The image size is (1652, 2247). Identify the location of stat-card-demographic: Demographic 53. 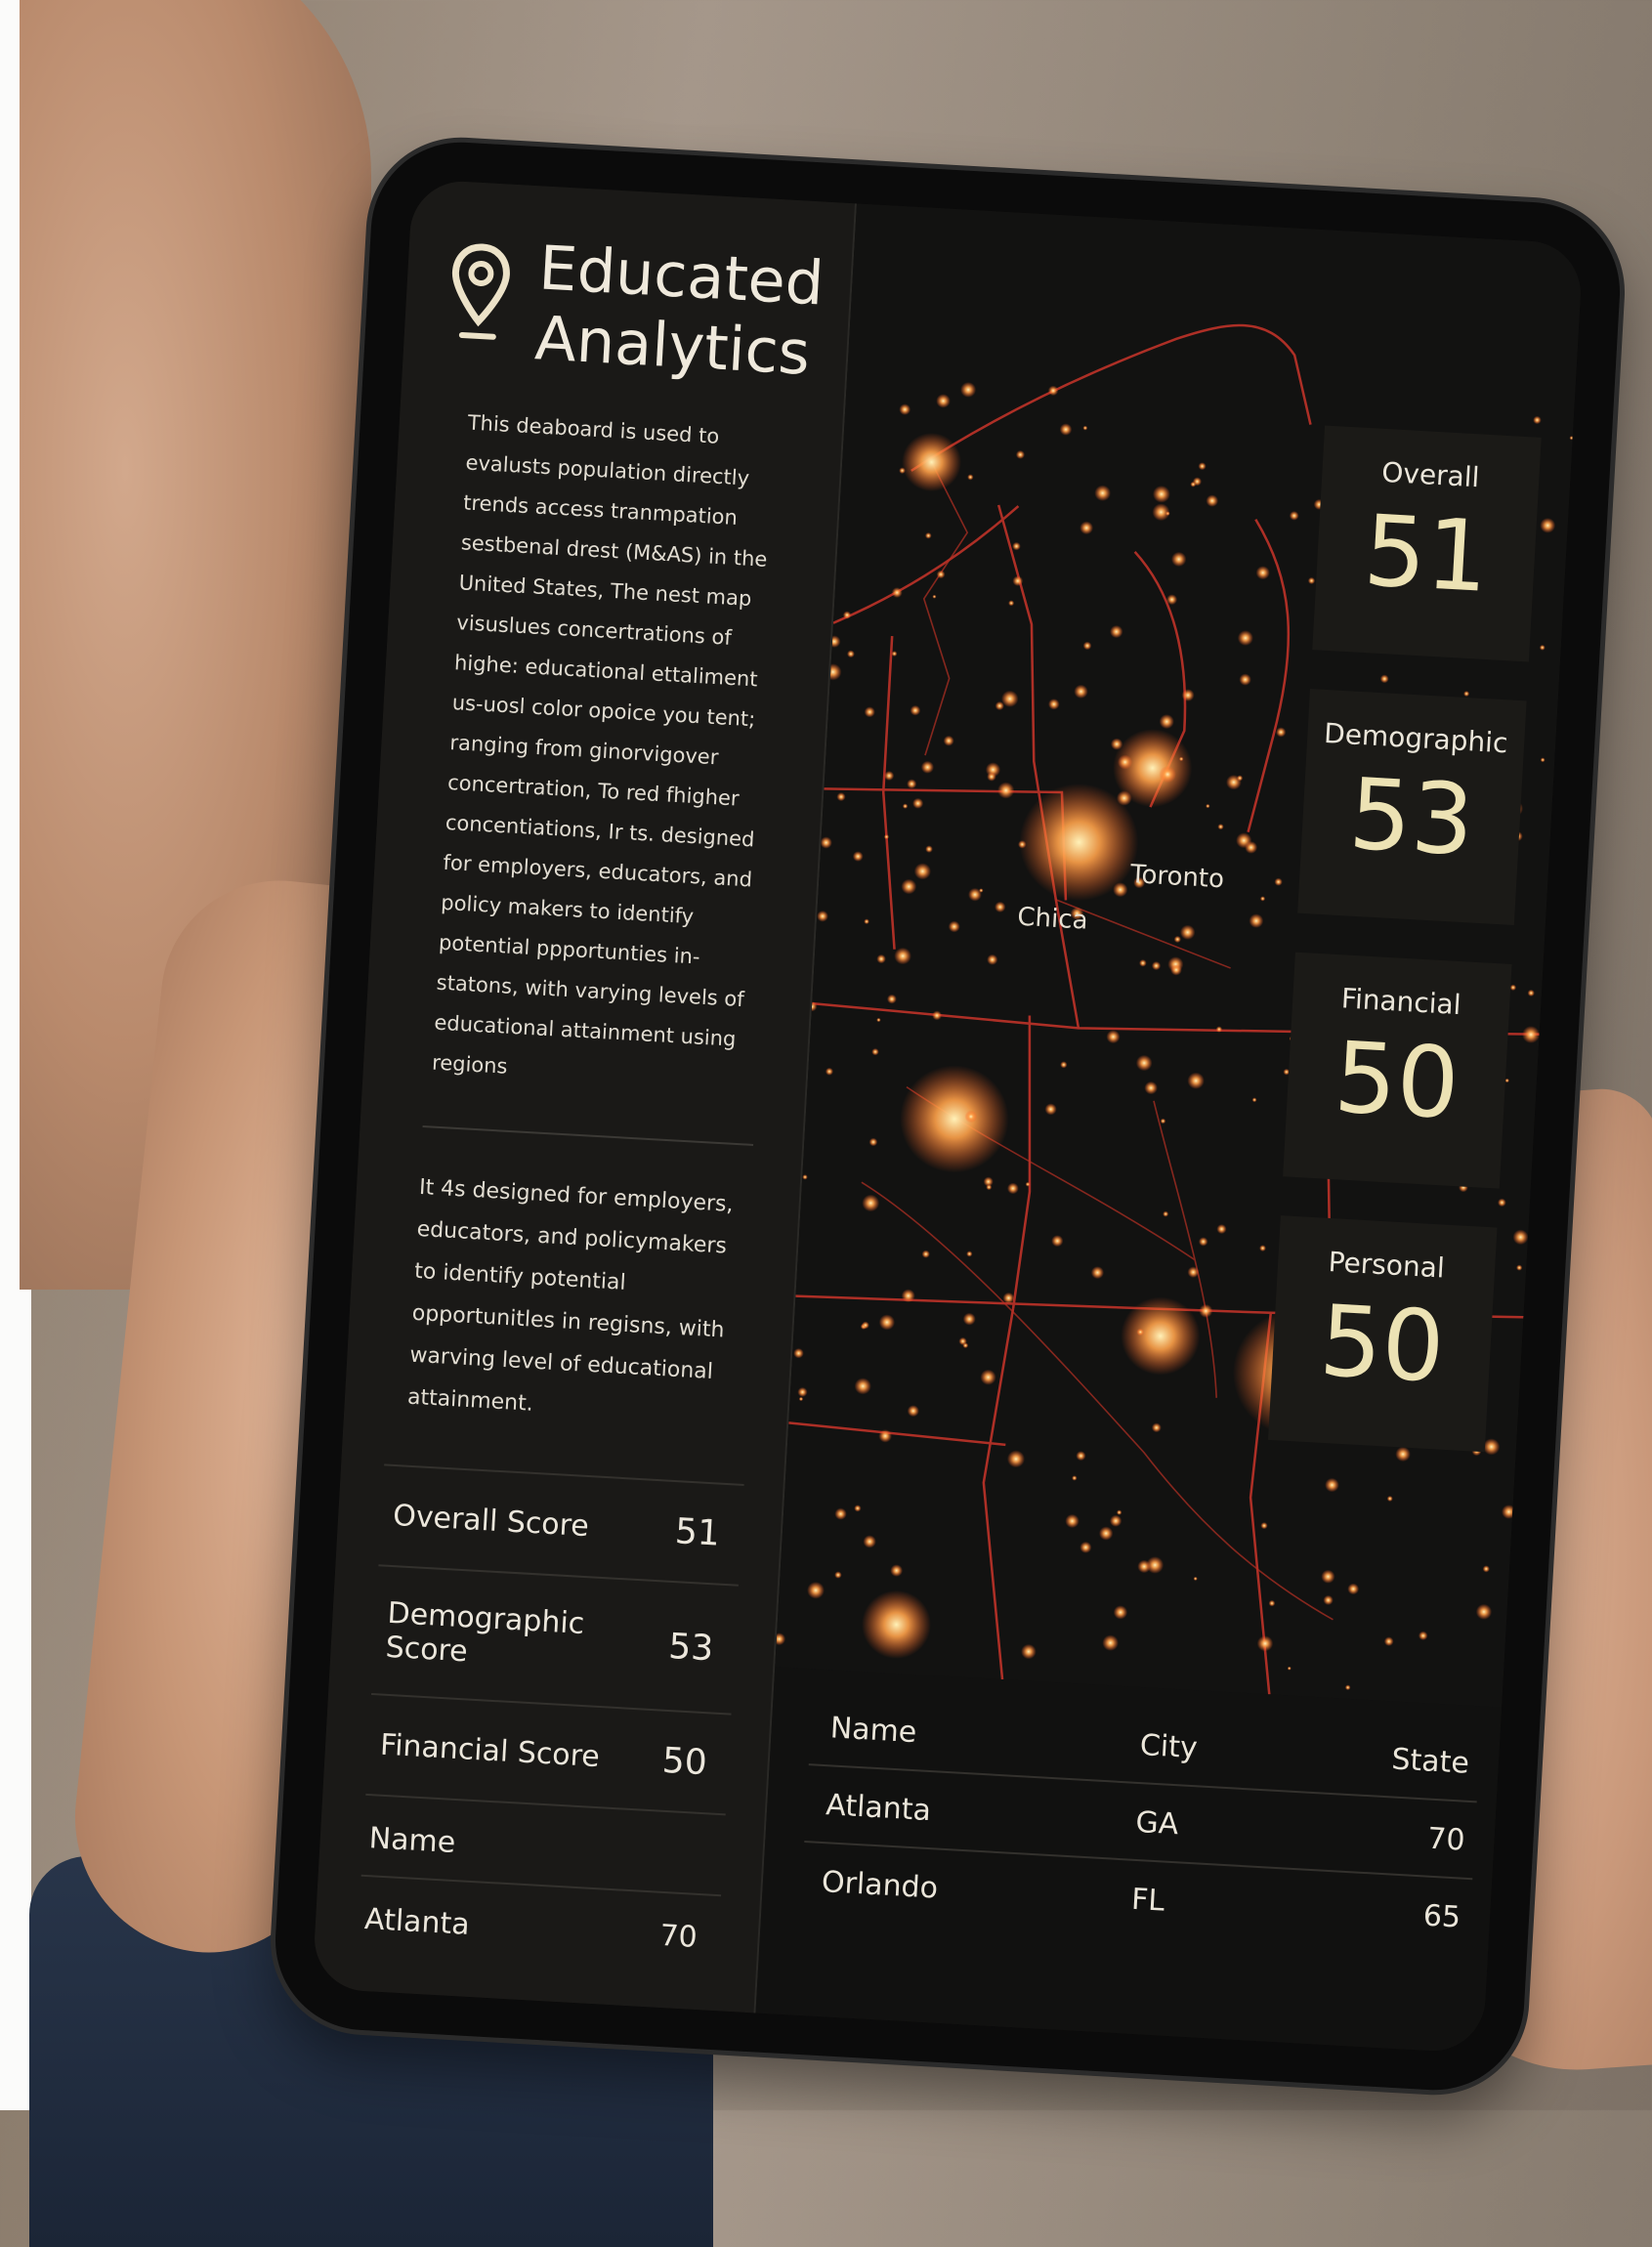
(1412, 807).